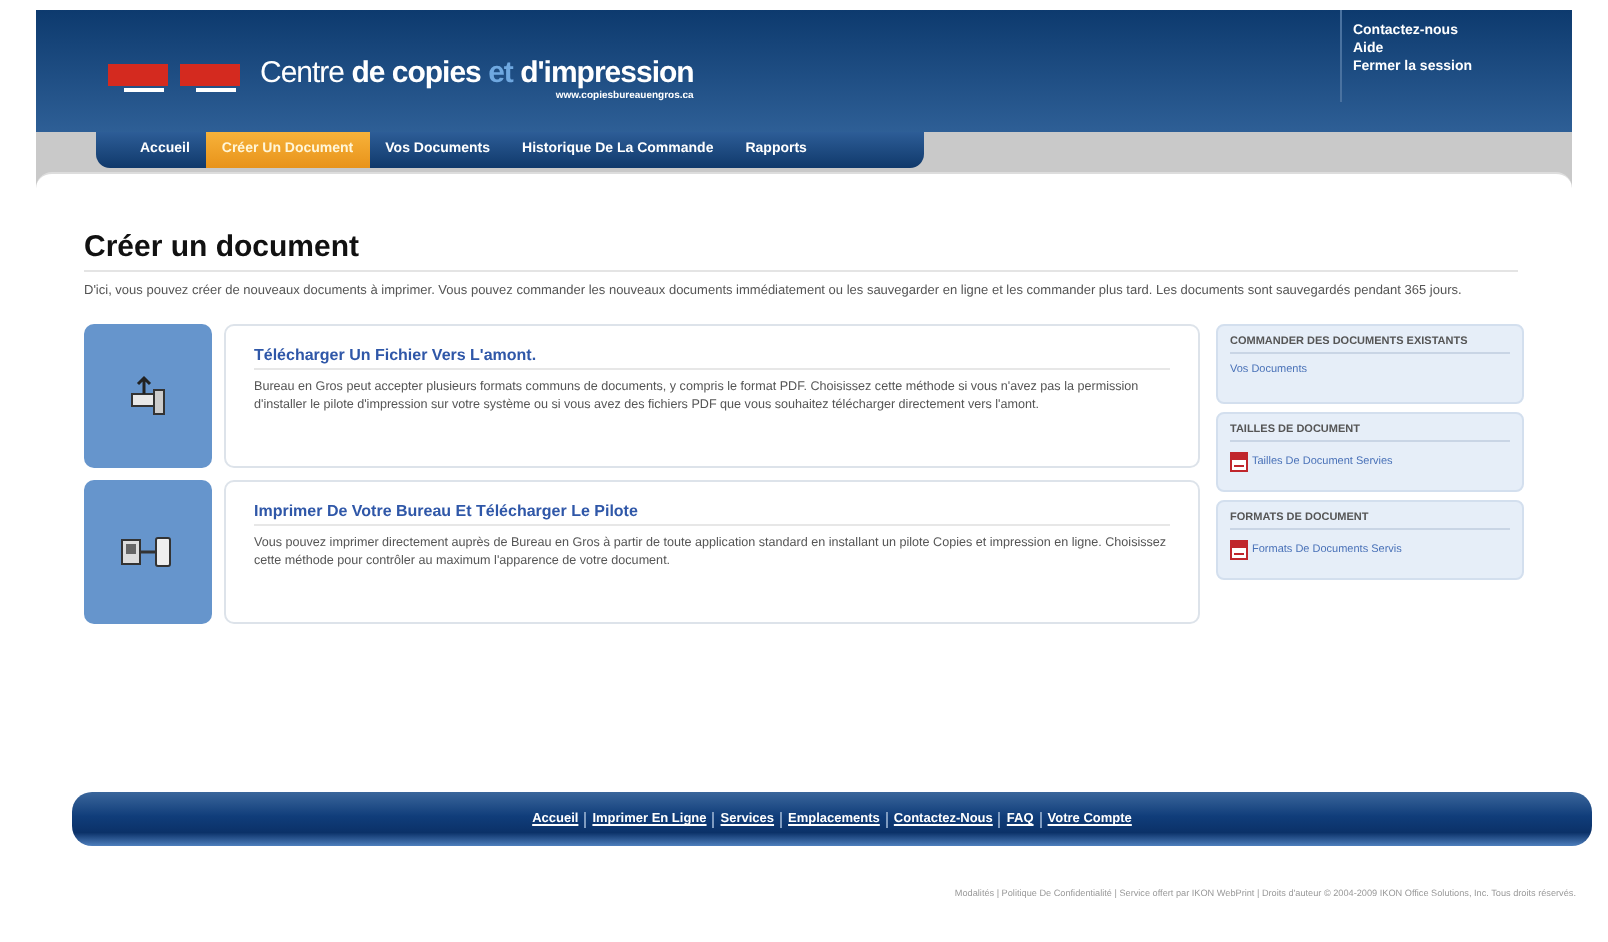  I want to click on upload-icon, so click(148, 396).